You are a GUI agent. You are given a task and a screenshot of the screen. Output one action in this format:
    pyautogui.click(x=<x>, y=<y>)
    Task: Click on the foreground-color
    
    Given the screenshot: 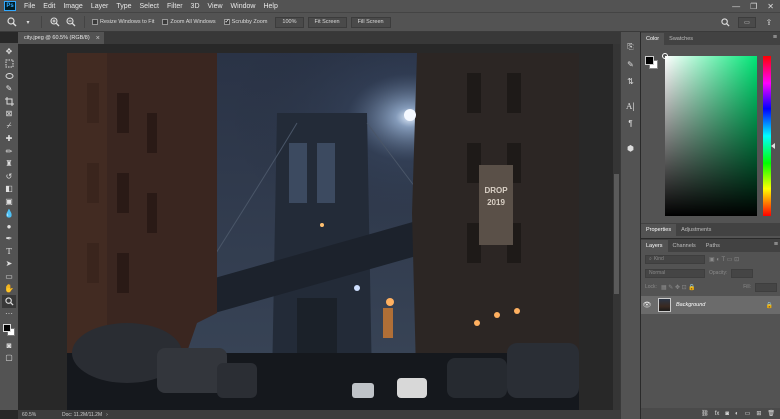 What is the action you would take?
    pyautogui.click(x=7, y=328)
    